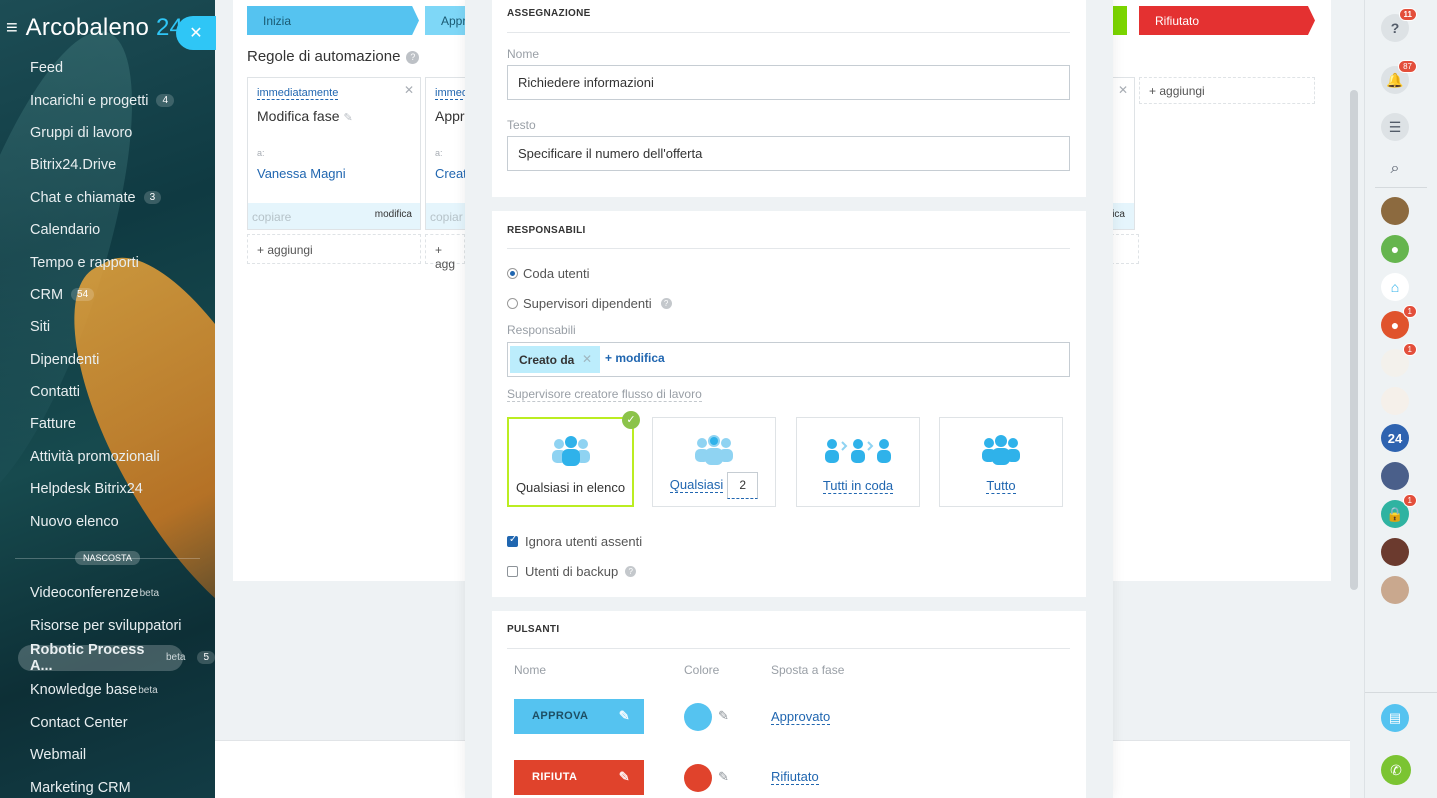  I want to click on users-group-icon, so click(570, 451).